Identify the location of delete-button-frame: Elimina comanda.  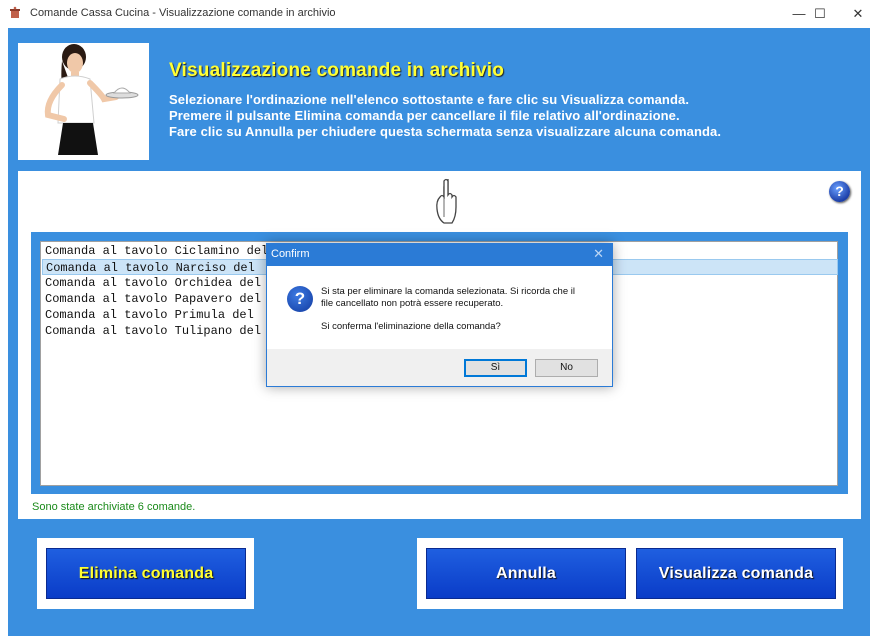
(145, 573).